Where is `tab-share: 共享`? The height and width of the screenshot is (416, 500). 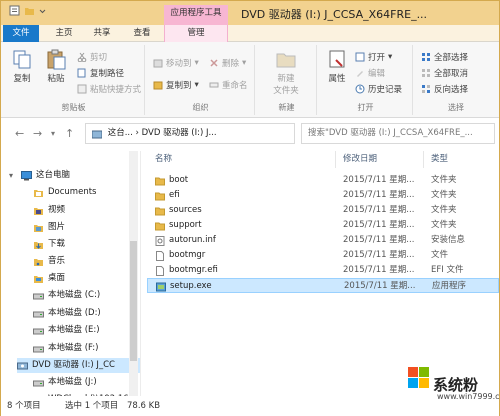
tab-share: 共享 is located at coordinates (102, 33).